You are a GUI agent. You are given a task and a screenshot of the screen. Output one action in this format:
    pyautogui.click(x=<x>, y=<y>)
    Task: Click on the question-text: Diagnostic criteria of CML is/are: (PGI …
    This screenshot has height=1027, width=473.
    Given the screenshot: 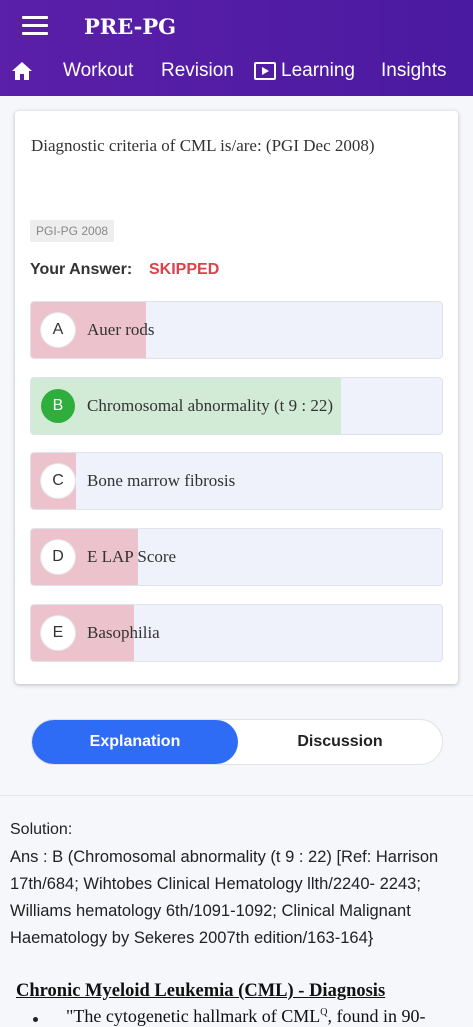 What is the action you would take?
    pyautogui.click(x=203, y=145)
    